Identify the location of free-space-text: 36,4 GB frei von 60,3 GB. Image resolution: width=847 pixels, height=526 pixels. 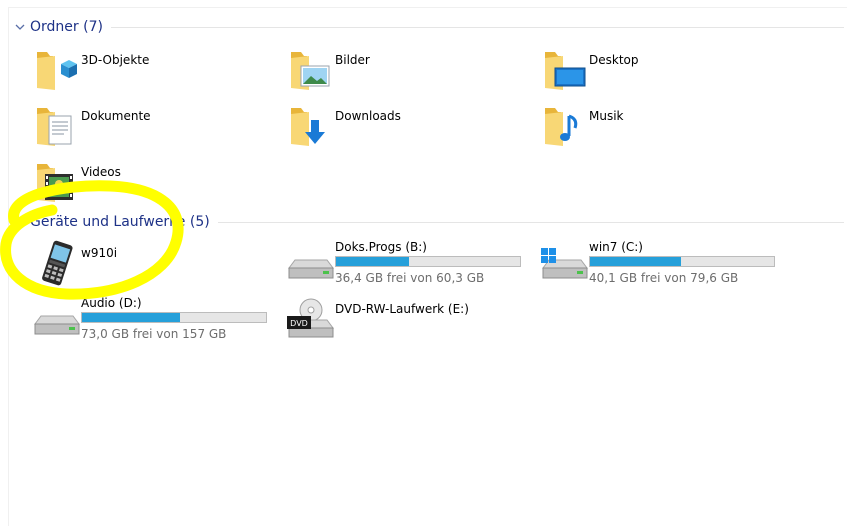
(410, 278).